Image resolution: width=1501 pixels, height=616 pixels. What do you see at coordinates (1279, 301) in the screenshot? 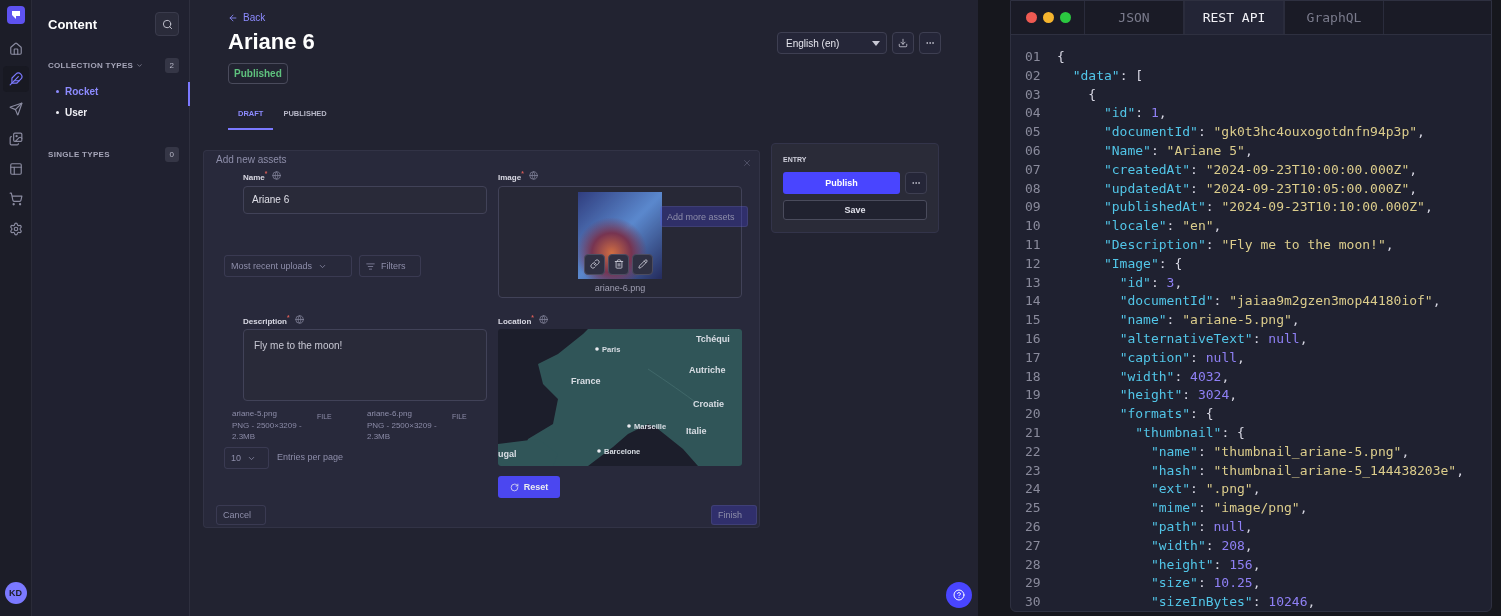
I see `code-line: "documentId": "jaiaa9m2gzen3mop44180iof",` at bounding box center [1279, 301].